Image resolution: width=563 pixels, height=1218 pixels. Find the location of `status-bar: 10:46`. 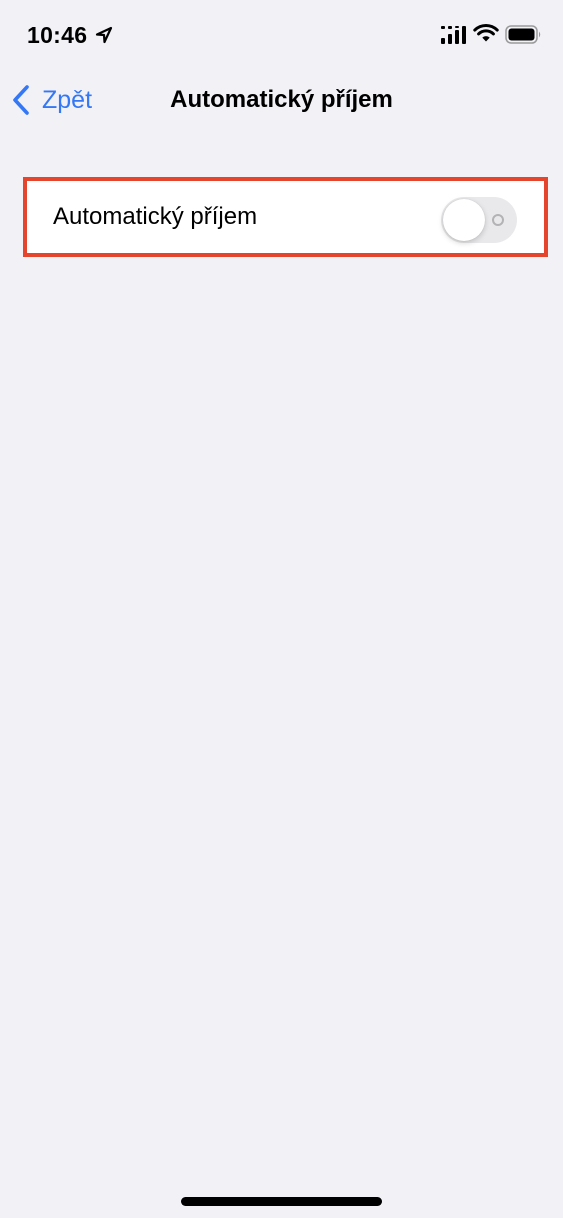

status-bar: 10:46 is located at coordinates (281, 35).